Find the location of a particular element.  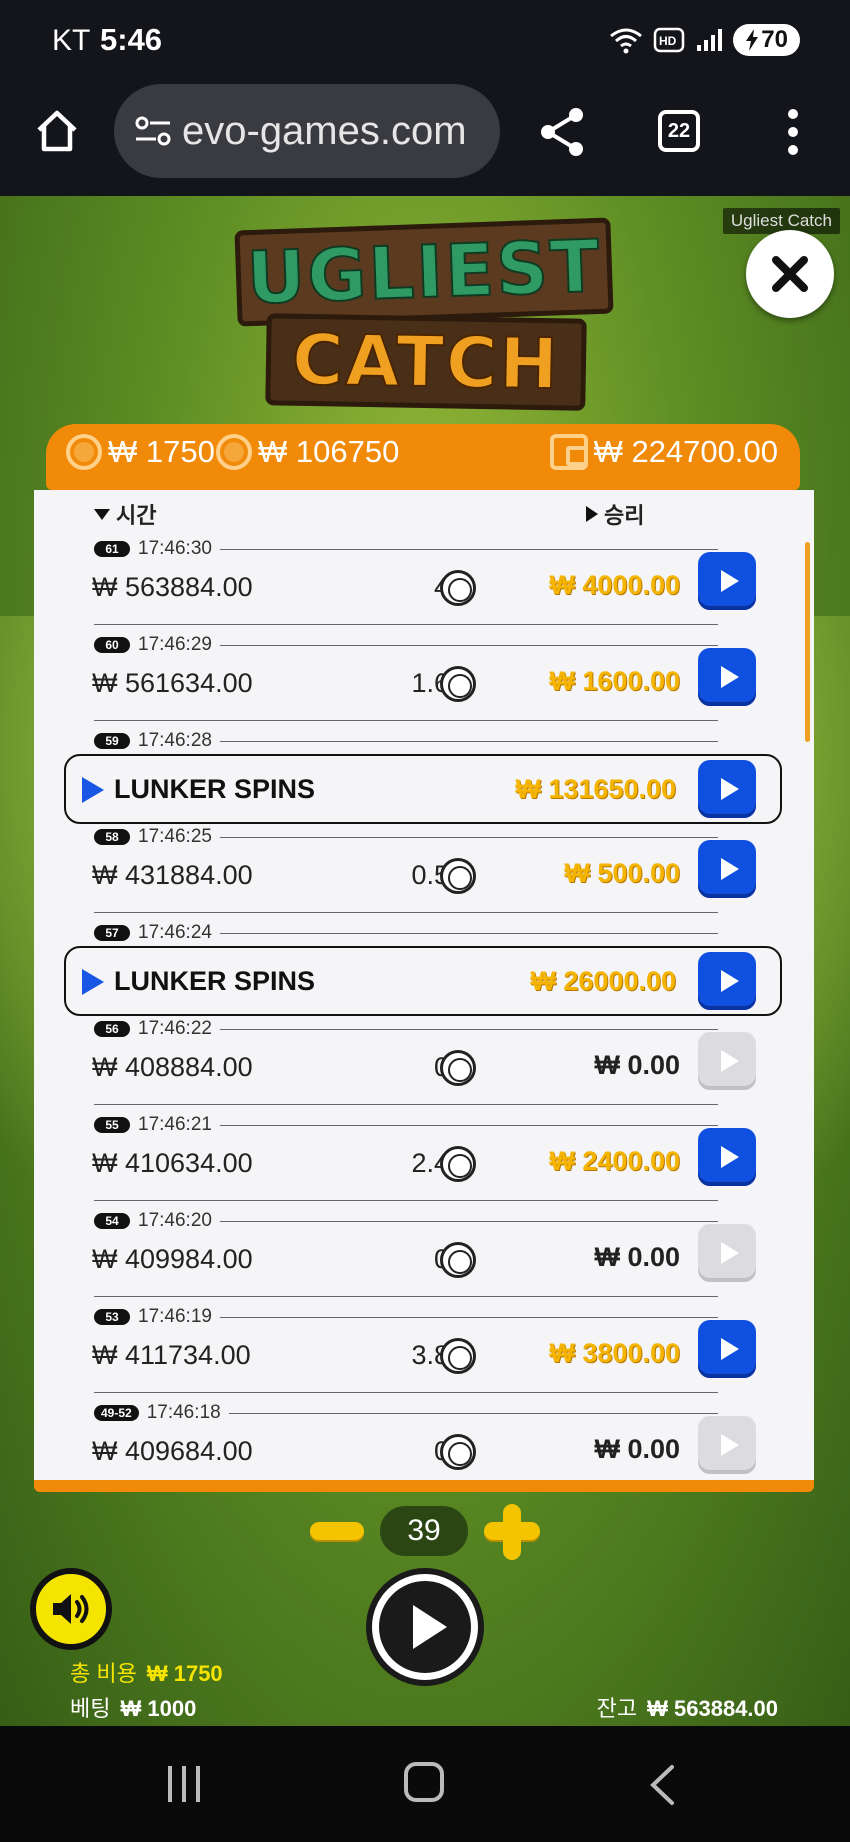

row-meta: 55 17:46:21 is located at coordinates (406, 1125).